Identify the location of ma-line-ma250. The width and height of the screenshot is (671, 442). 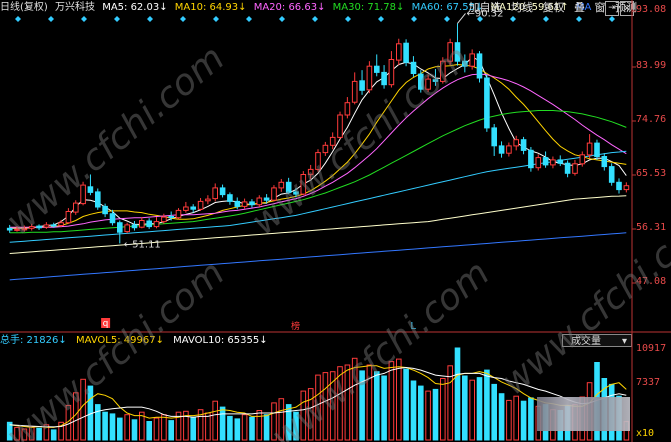
(318, 256).